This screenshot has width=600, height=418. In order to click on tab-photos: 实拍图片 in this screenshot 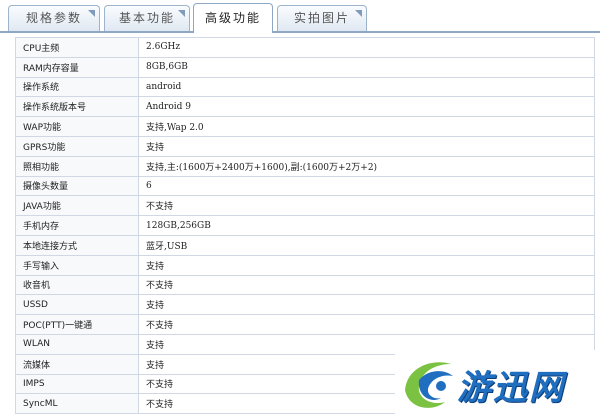, I will do `click(322, 18)`.